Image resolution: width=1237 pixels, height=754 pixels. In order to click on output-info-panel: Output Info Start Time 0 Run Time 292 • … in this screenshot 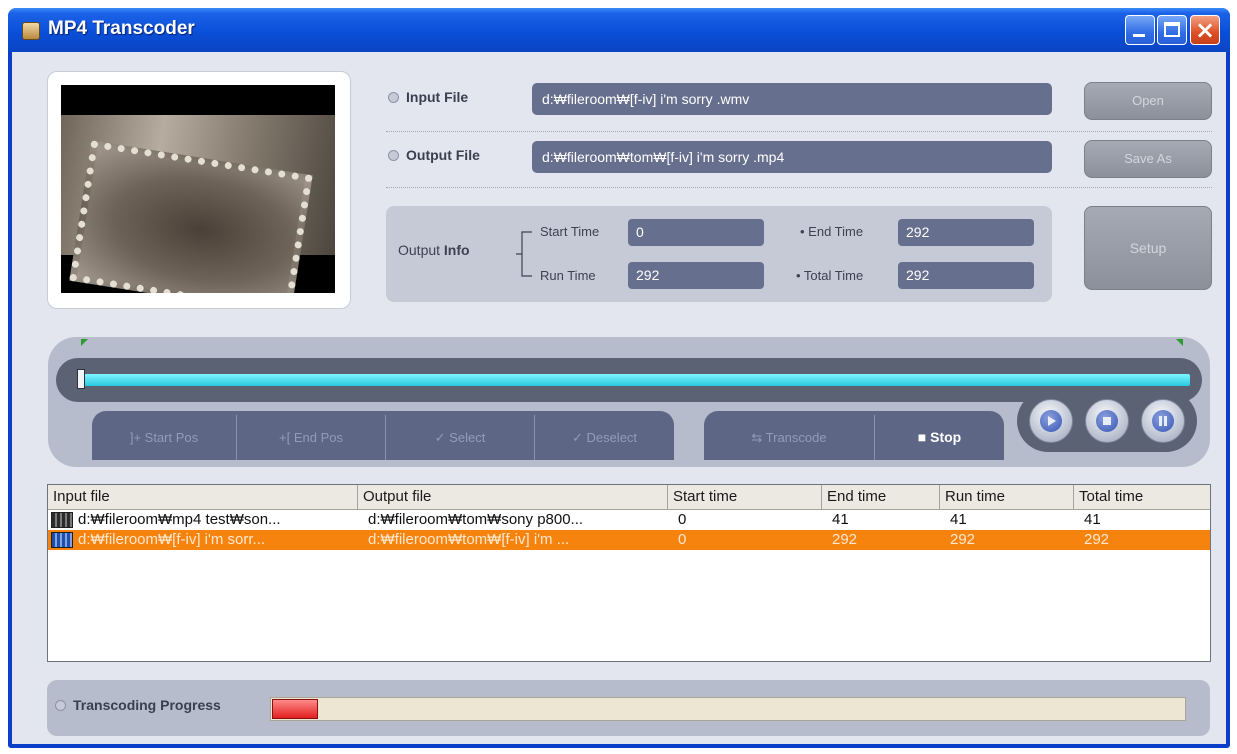, I will do `click(719, 254)`.